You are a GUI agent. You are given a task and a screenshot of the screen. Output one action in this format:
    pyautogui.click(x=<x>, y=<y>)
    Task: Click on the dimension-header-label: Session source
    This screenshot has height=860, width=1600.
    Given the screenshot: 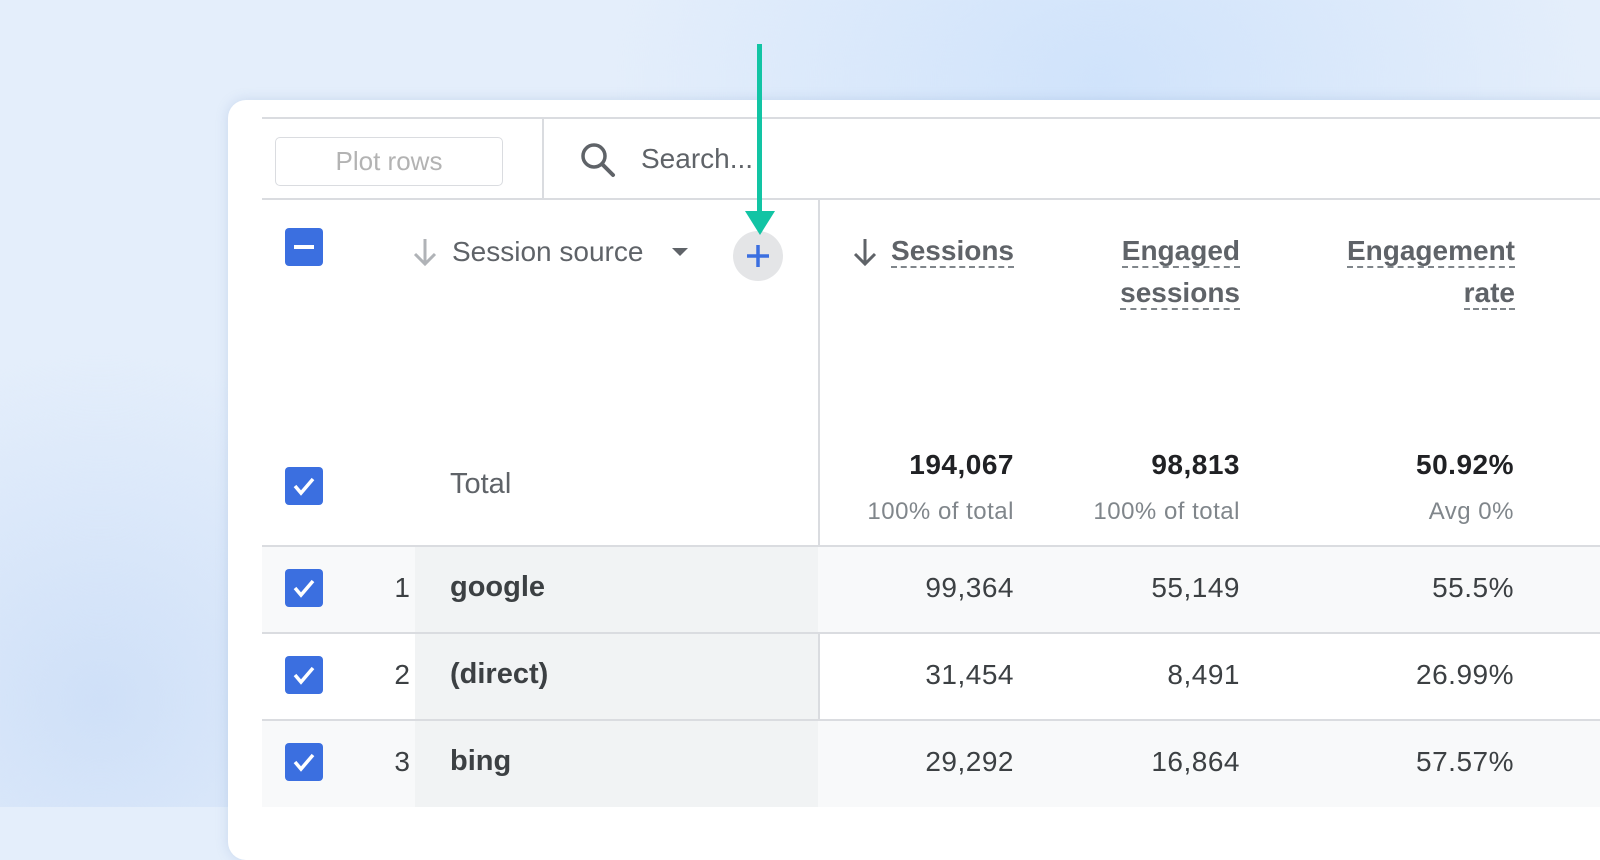 What is the action you would take?
    pyautogui.click(x=548, y=251)
    